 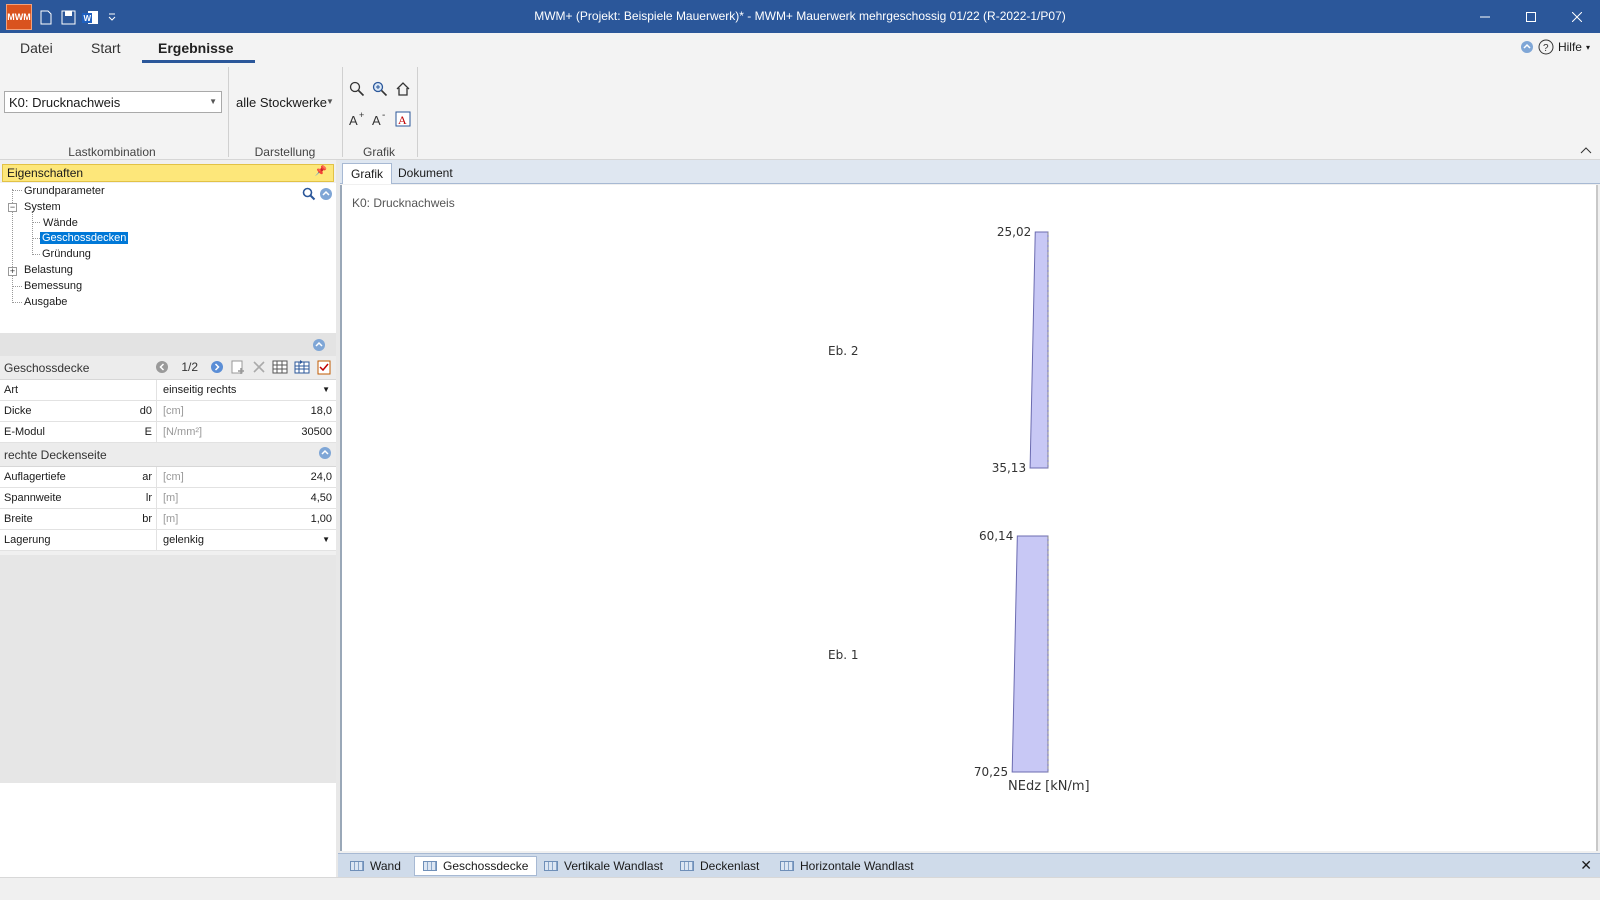 I want to click on value-label-top: 25,02, so click(x=1014, y=232).